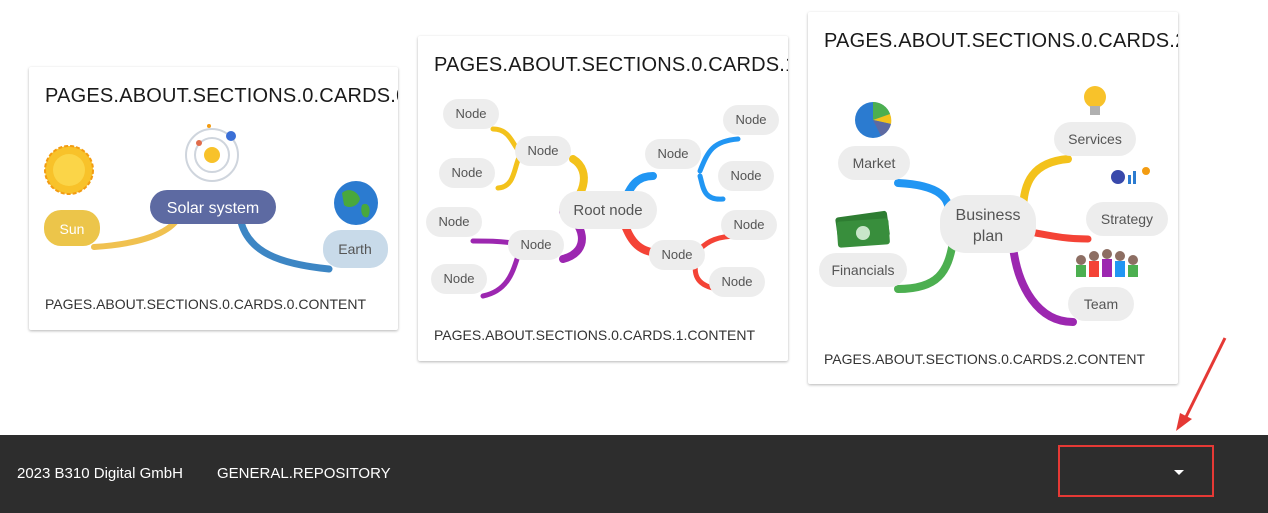 Image resolution: width=1268 pixels, height=513 pixels. I want to click on card-title: PAGES.ABOUT.SECTIONS.0.CARDS.1.TITLE, so click(611, 65).